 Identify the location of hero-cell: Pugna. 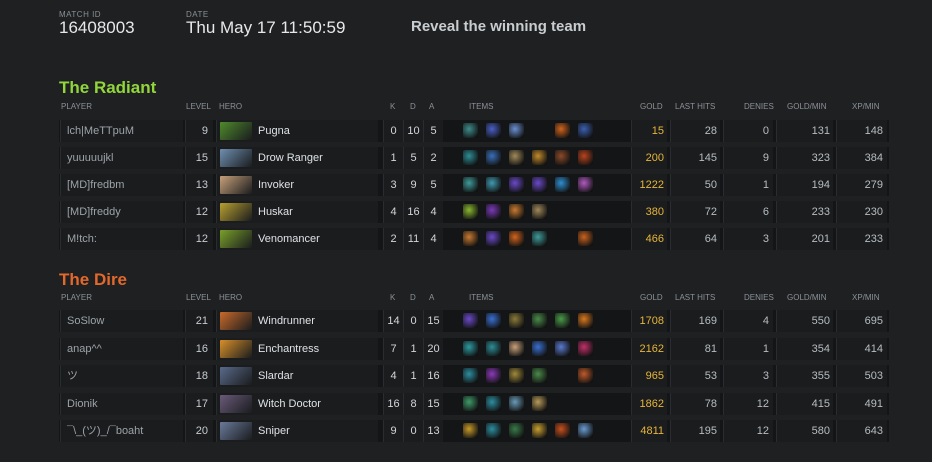
(297, 131).